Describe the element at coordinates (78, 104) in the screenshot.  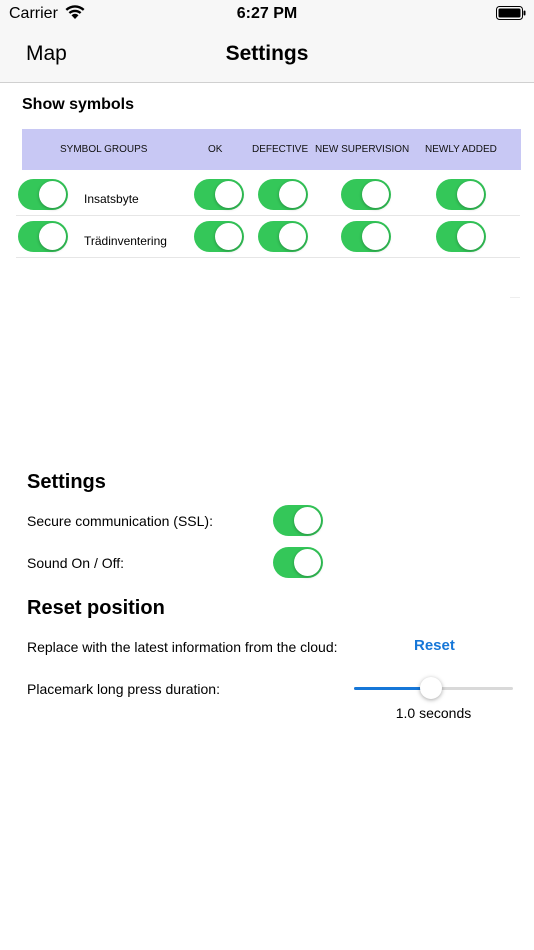
I see `show-symbols-heading: Show symbols` at that location.